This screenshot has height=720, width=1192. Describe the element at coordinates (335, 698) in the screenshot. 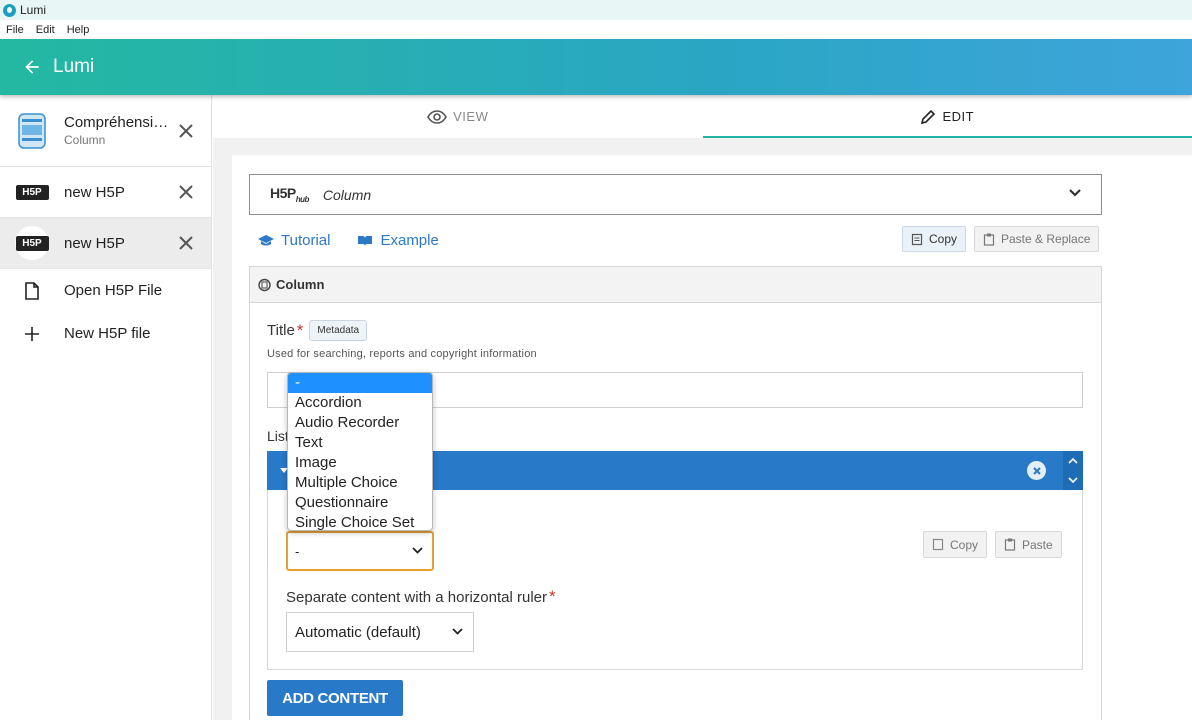

I see `add-content-button: ADD CONTENT` at that location.